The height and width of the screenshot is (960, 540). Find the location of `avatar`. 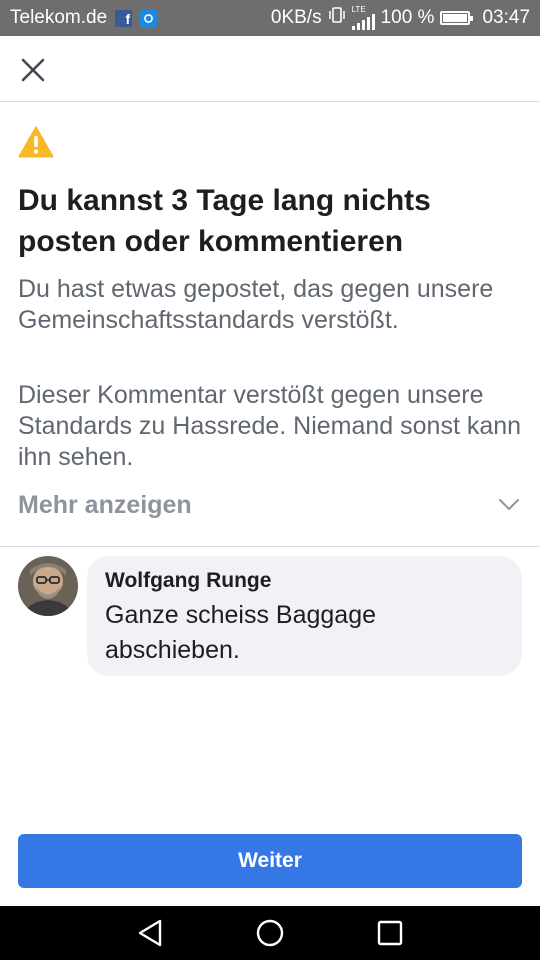

avatar is located at coordinates (48, 586).